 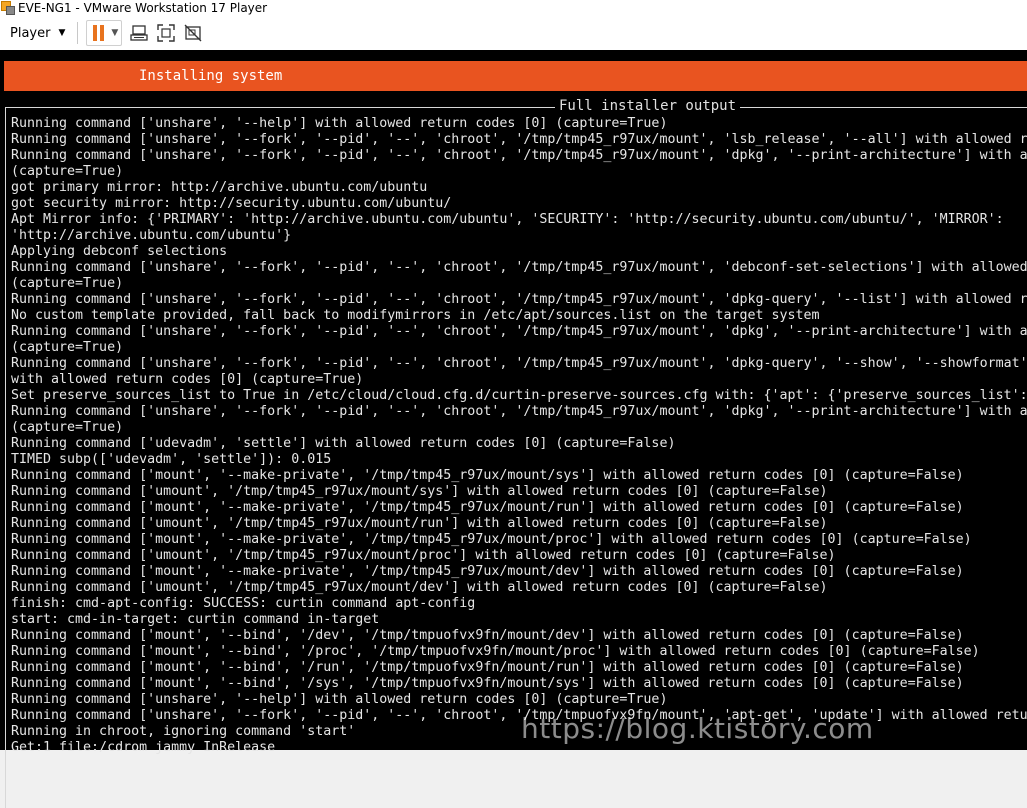 What do you see at coordinates (166, 33) in the screenshot?
I see `fullscreen-icon` at bounding box center [166, 33].